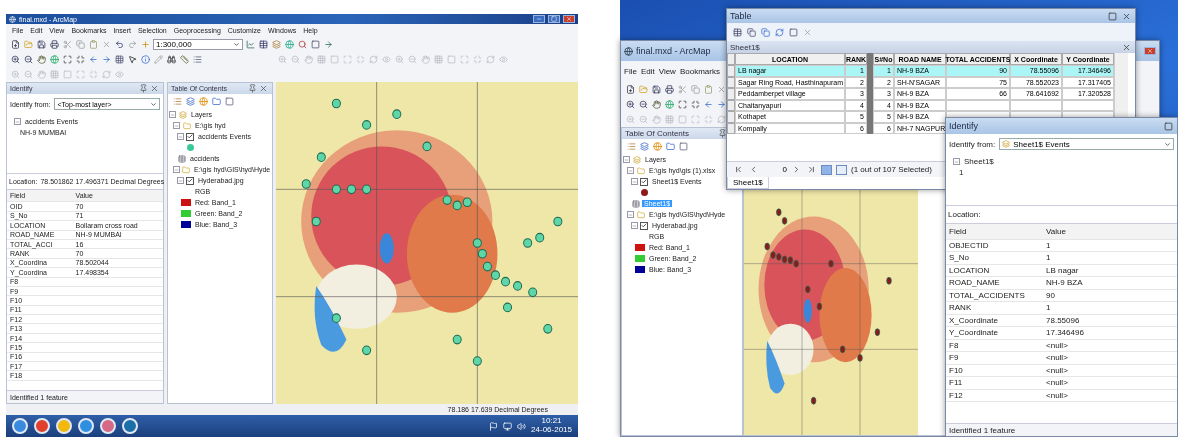 The width and height of the screenshot is (1178, 437). Describe the element at coordinates (508, 426) in the screenshot. I see `monitor-icon` at that location.